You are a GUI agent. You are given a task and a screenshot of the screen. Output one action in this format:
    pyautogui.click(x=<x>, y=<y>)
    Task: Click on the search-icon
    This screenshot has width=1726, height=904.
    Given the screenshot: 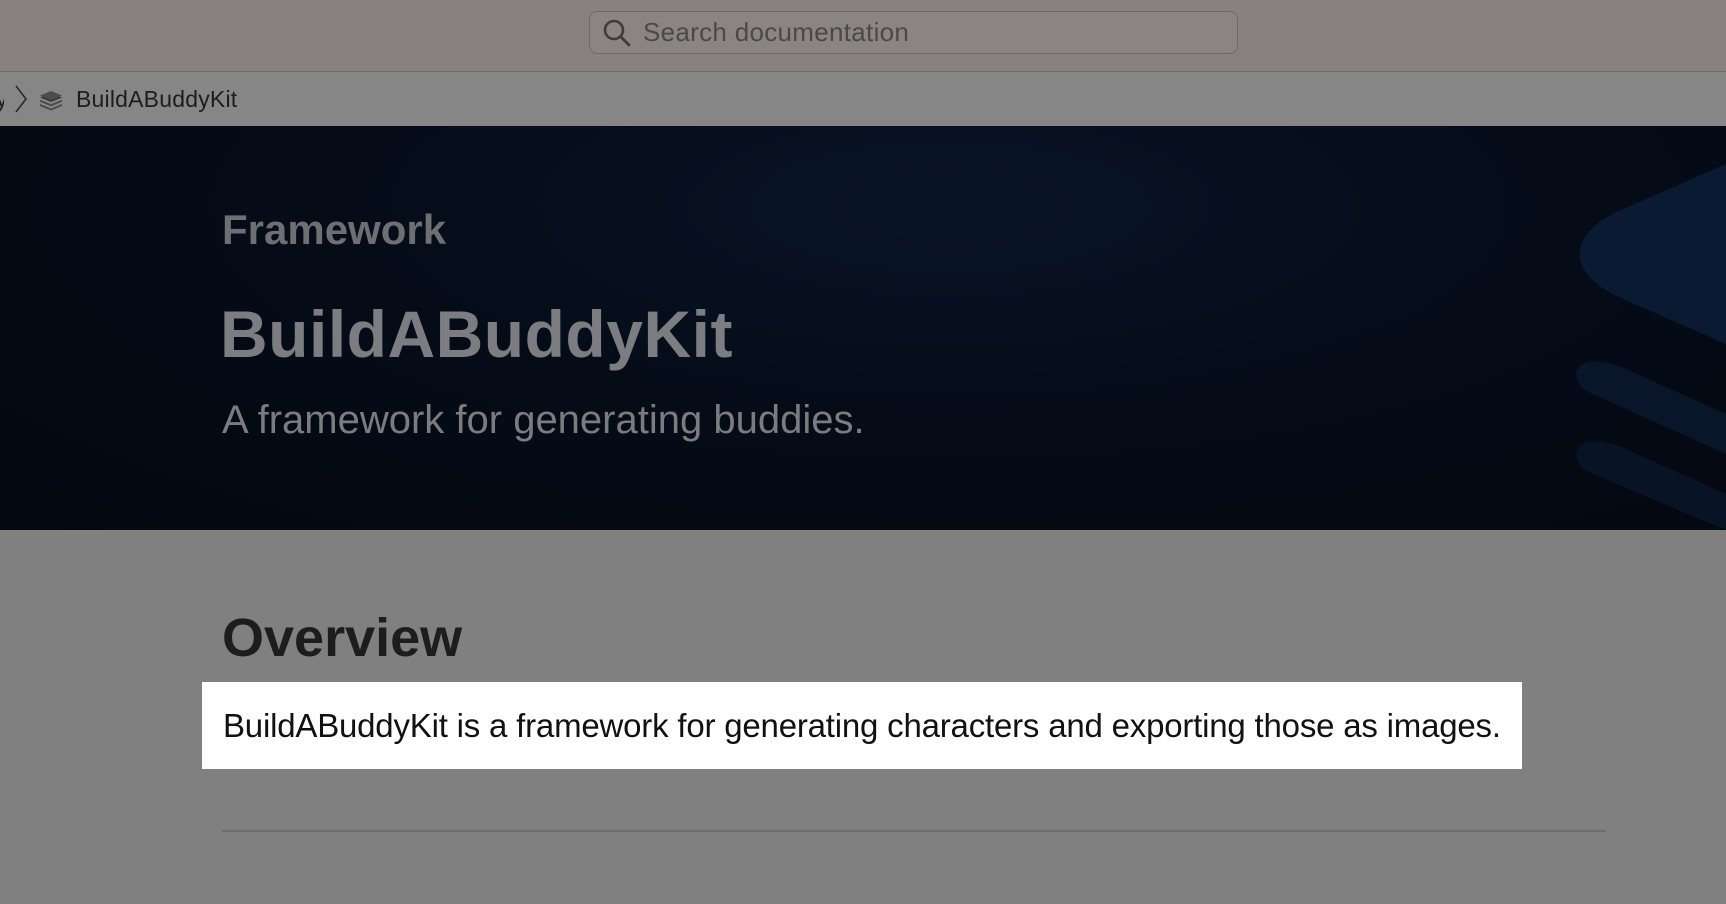 What is the action you would take?
    pyautogui.click(x=617, y=33)
    